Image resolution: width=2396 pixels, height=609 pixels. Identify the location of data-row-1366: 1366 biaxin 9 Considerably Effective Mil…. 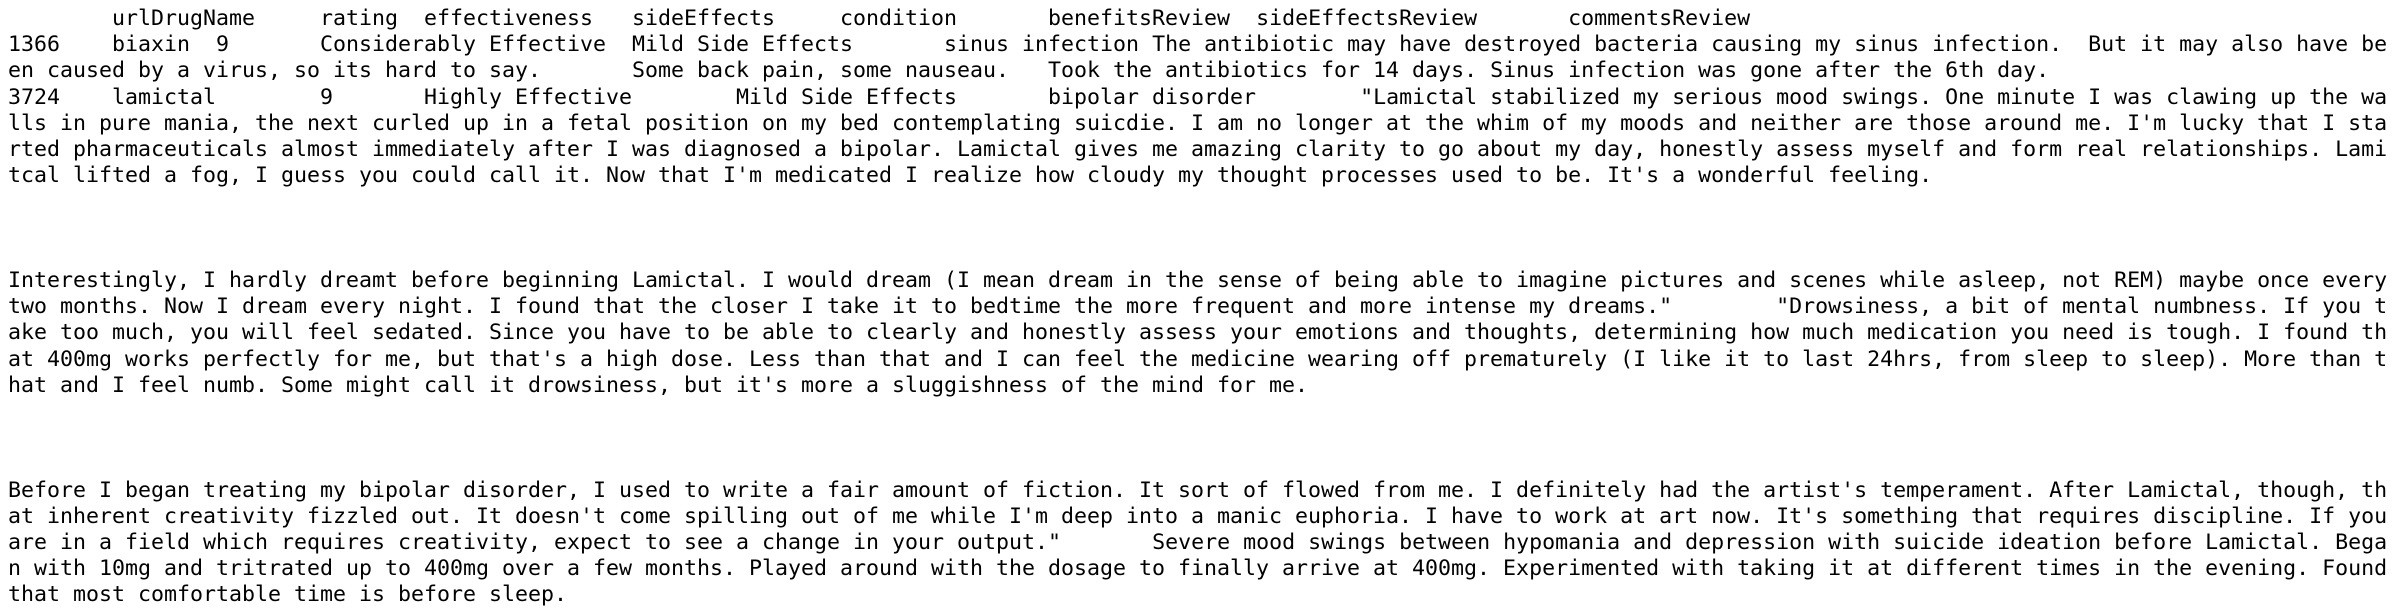
(1198, 58).